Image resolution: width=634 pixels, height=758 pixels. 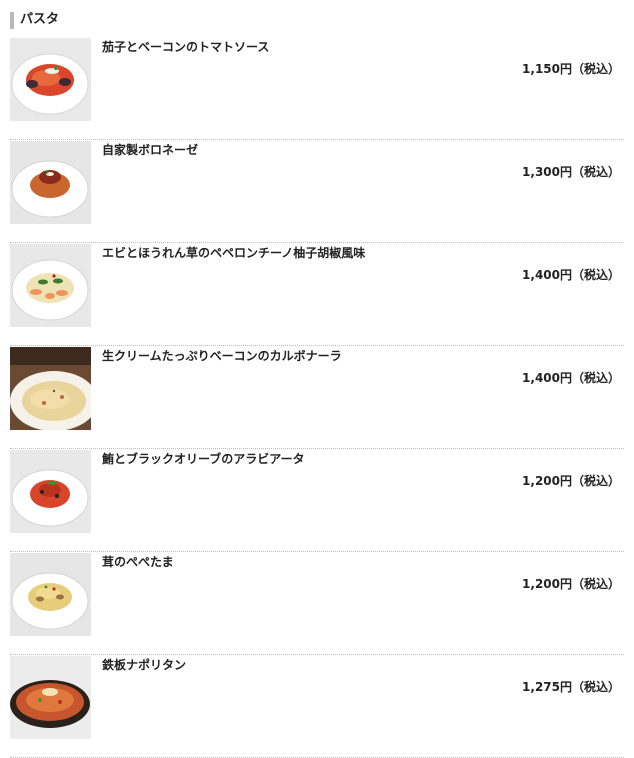 I want to click on section-header: パスタ, so click(x=160, y=20).